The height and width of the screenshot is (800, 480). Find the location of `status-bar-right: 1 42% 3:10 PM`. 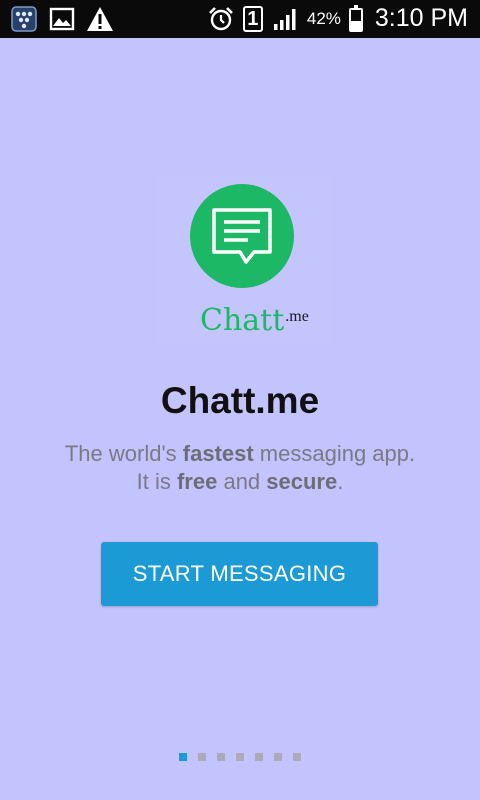

status-bar-right: 1 42% 3:10 PM is located at coordinates (337, 18).